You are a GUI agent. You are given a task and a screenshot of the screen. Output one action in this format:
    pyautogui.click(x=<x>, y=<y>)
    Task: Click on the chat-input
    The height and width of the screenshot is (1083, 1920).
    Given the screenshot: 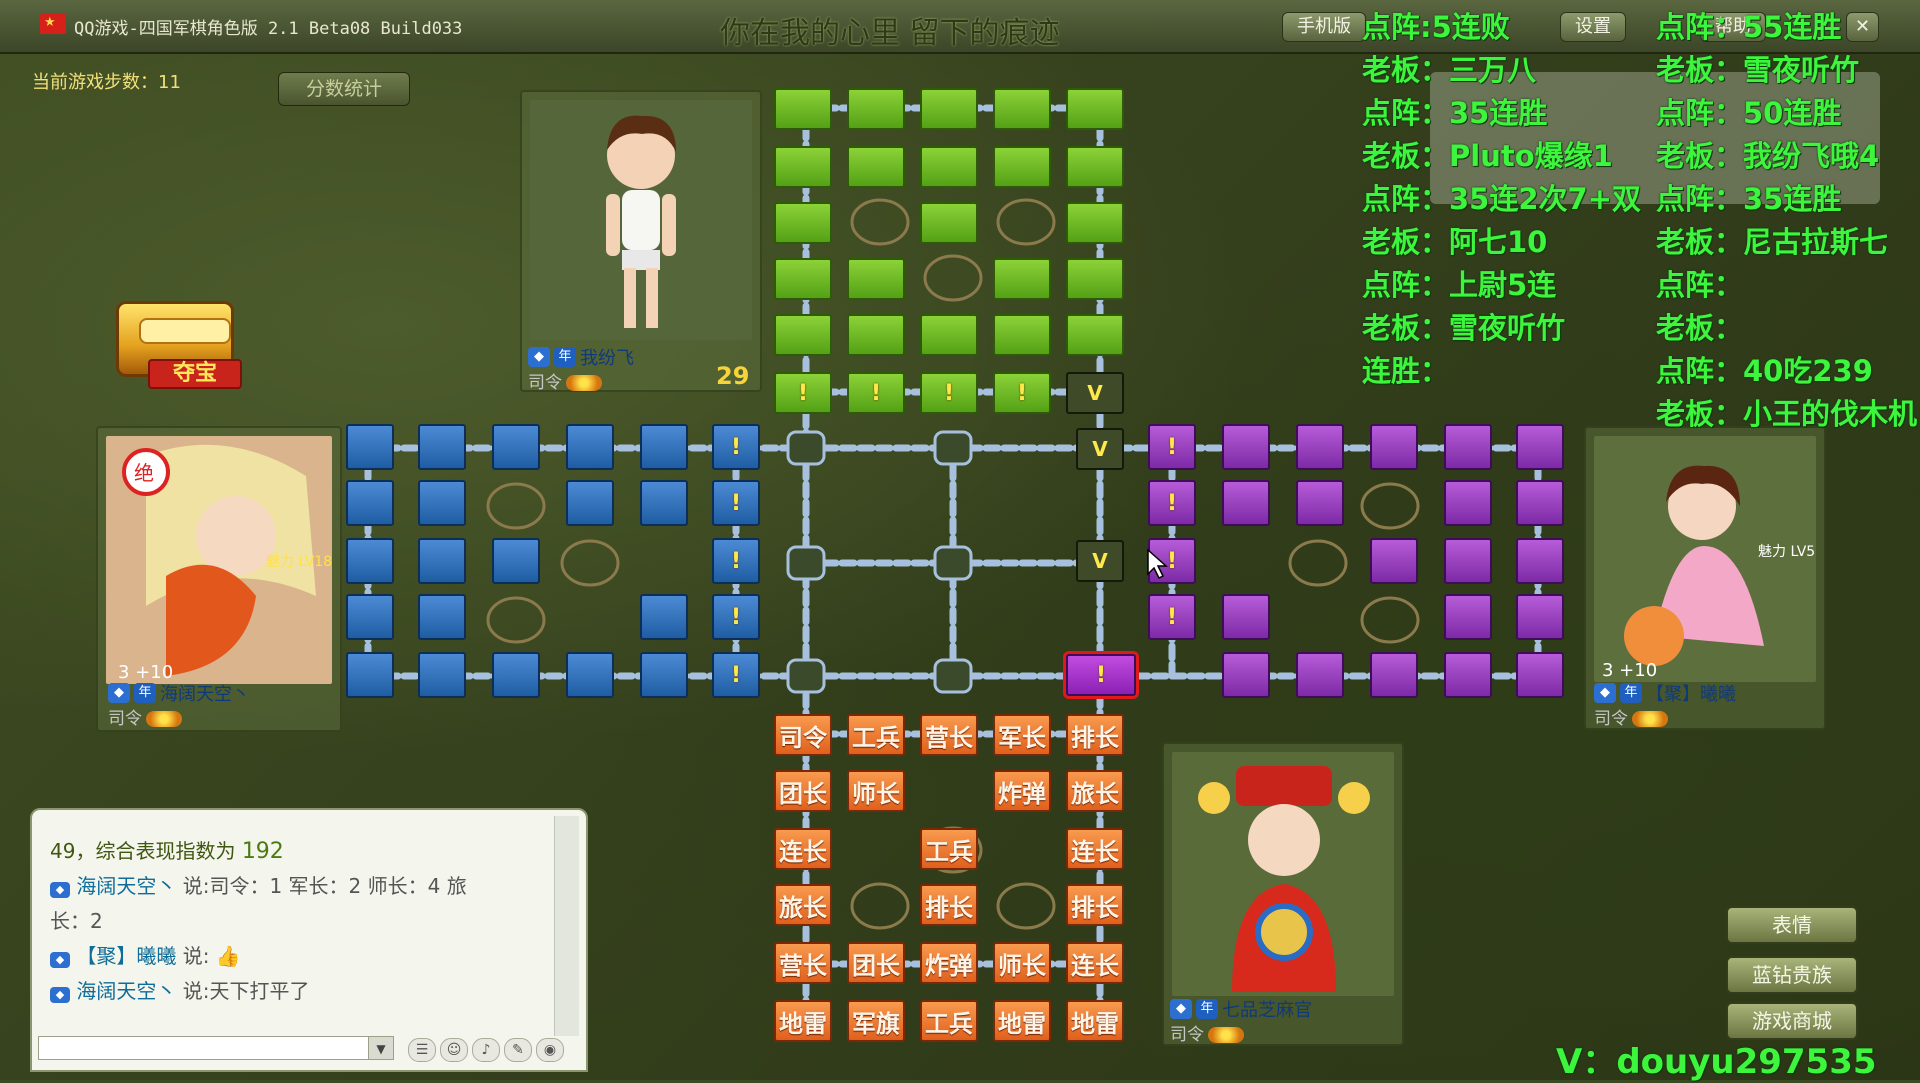 What is the action you would take?
    pyautogui.click(x=208, y=1048)
    